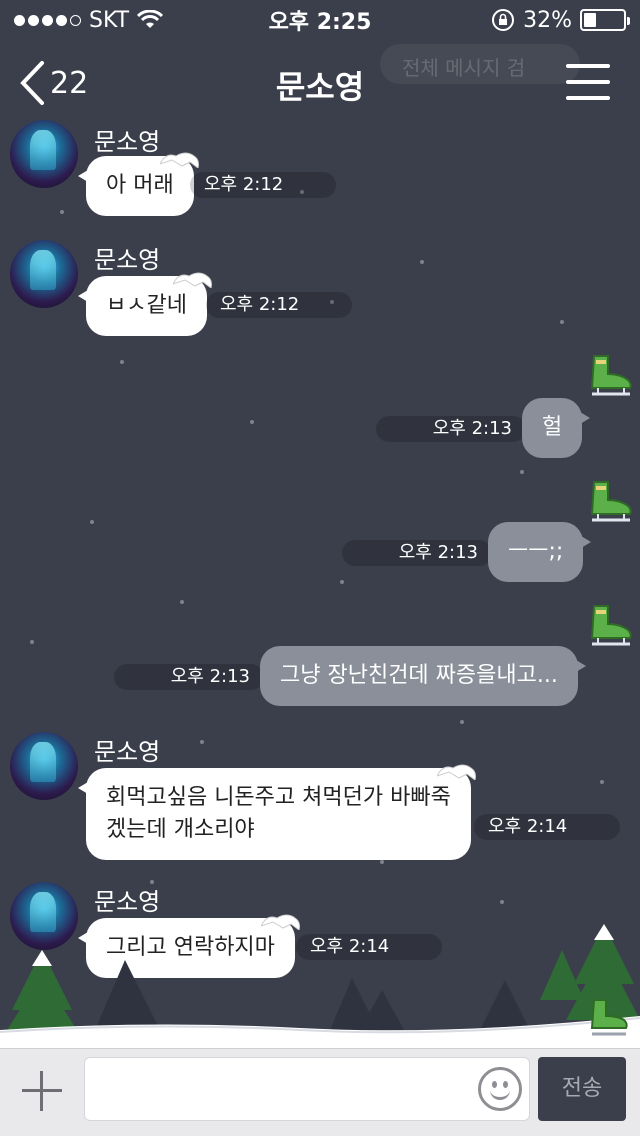 Image resolution: width=640 pixels, height=1136 pixels. I want to click on message-bubble: 회먹고싶음 니돈주고 쳐먹던가 바빠죽 겠는데 개소리야, so click(277, 812).